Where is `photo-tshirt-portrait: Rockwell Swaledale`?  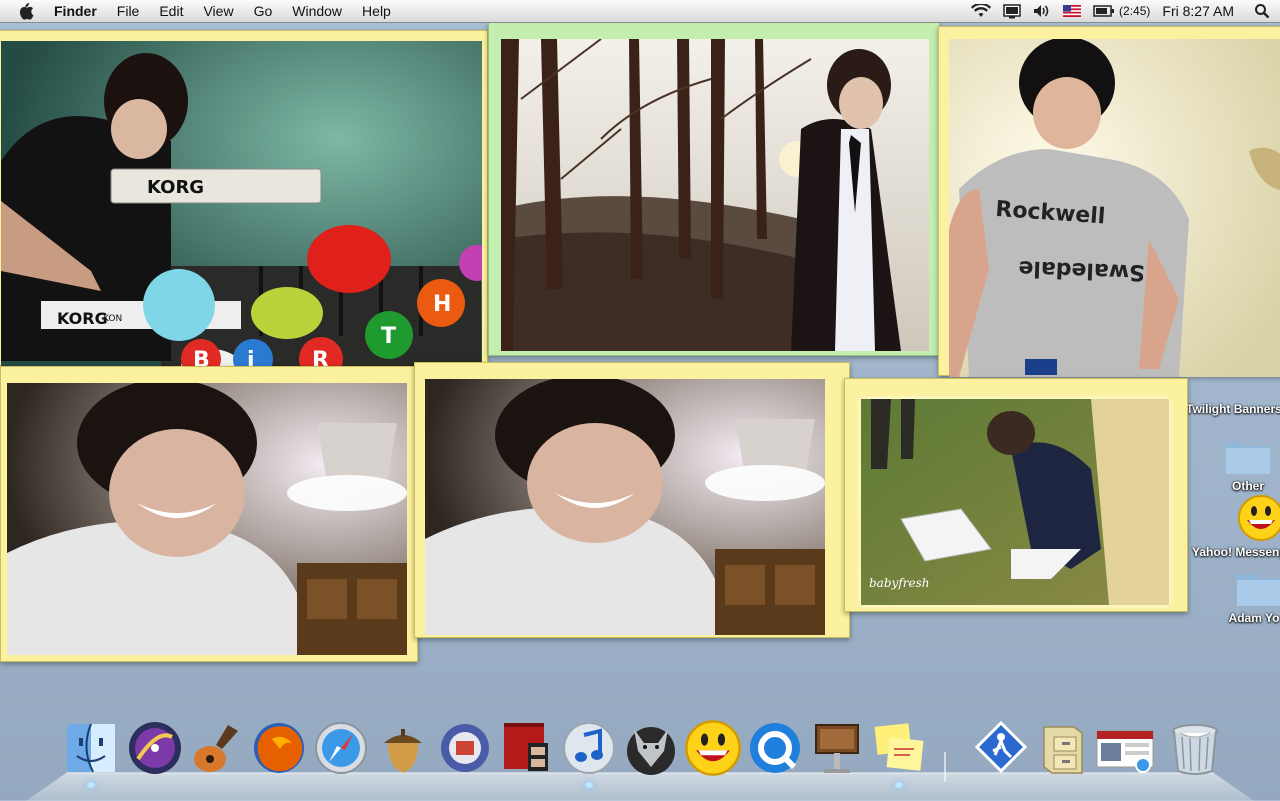
photo-tshirt-portrait: Rockwell Swaledale is located at coordinates (1114, 208).